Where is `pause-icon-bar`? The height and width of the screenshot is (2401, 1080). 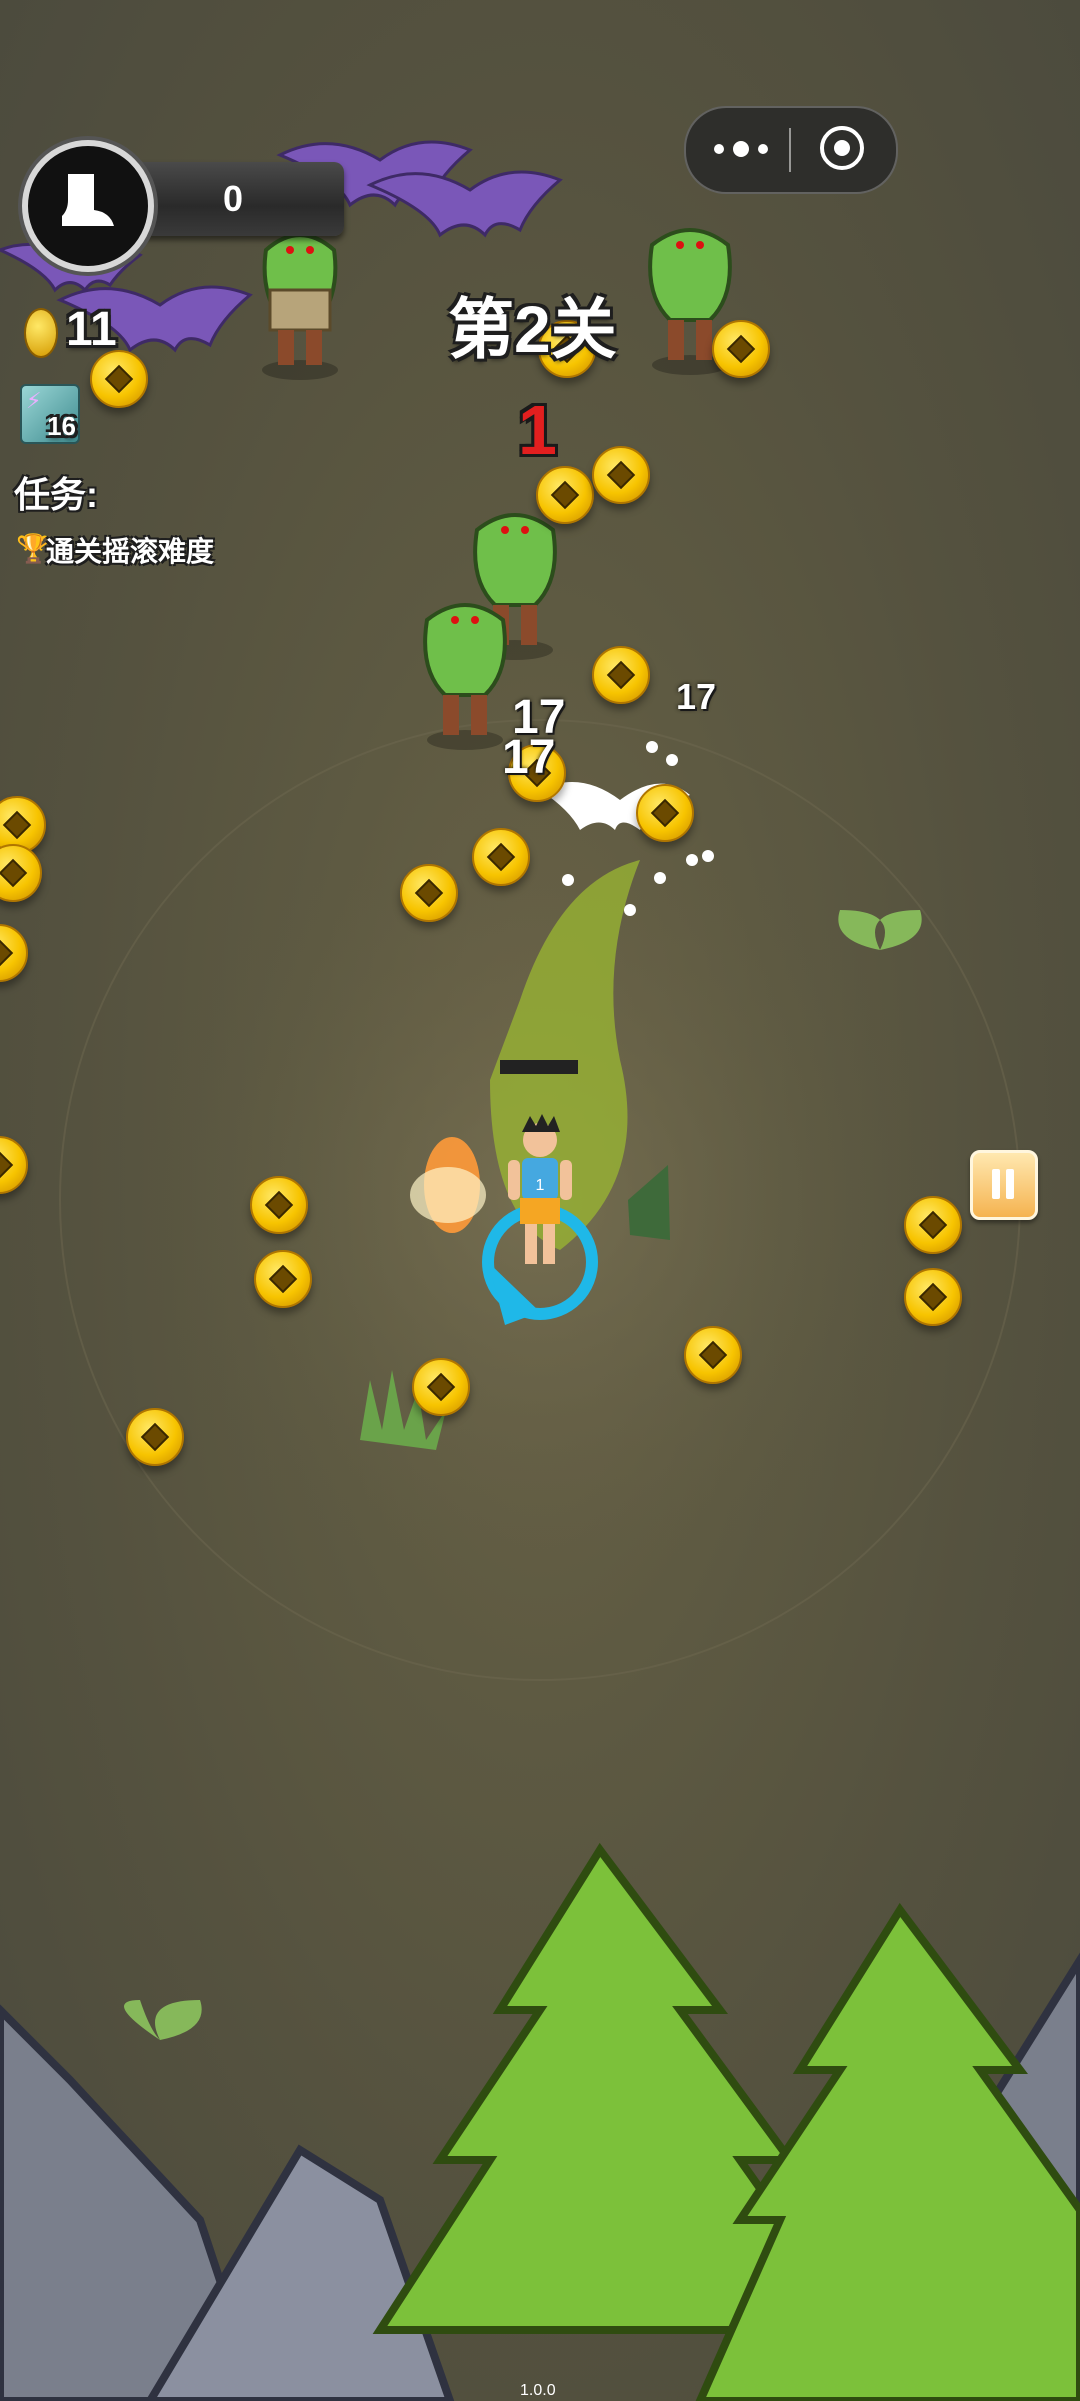 pause-icon-bar is located at coordinates (1010, 1184).